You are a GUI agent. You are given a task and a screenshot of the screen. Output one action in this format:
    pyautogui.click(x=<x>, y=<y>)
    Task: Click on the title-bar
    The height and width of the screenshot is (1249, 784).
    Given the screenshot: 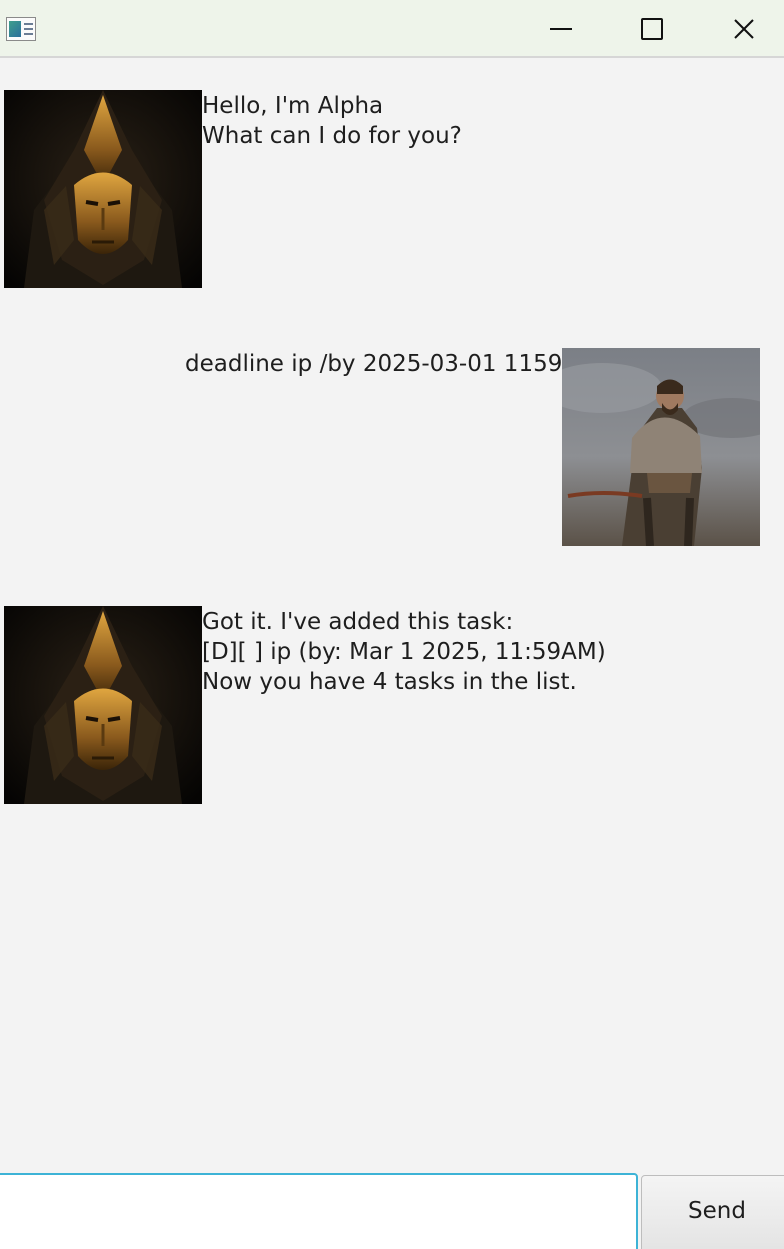 What is the action you would take?
    pyautogui.click(x=392, y=29)
    